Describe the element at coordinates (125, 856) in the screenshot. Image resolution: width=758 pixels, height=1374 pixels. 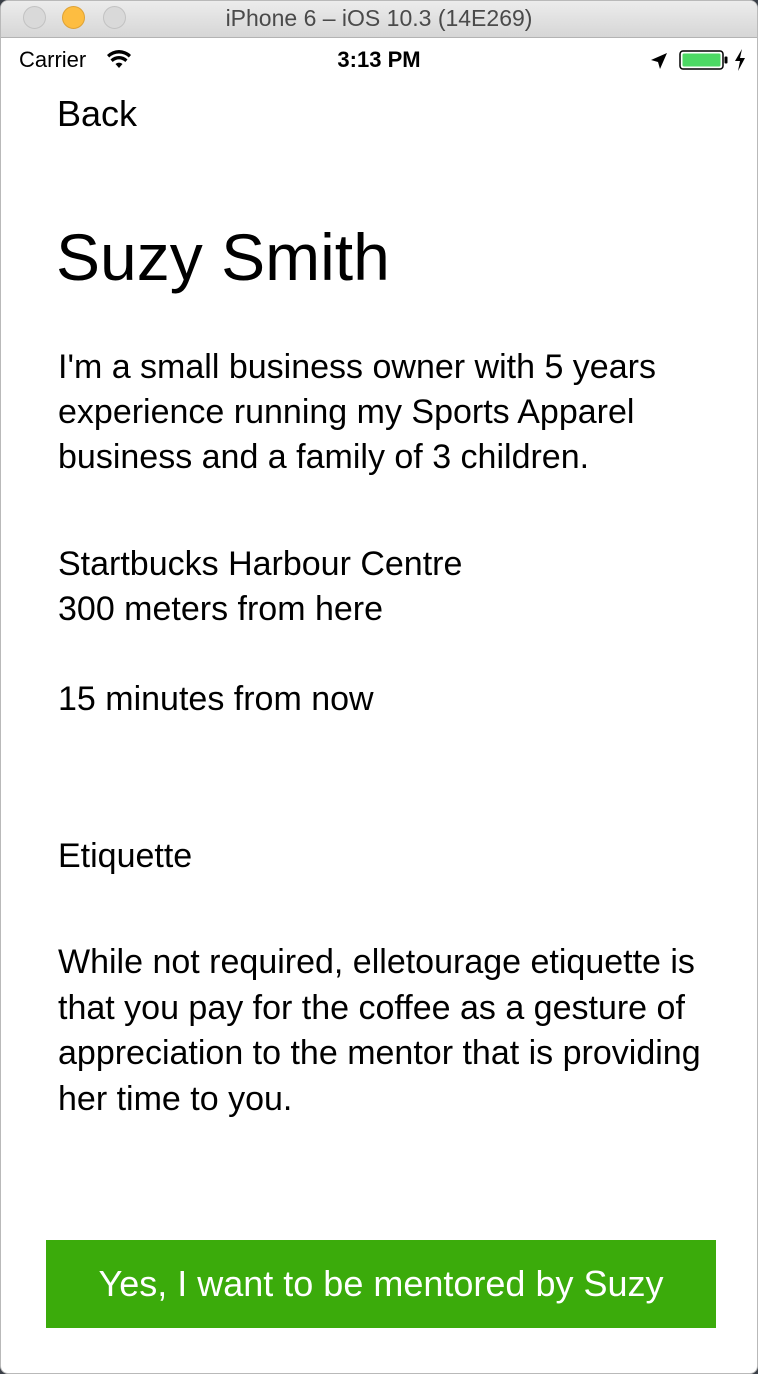
I see `etiquette-heading: Etiquette` at that location.